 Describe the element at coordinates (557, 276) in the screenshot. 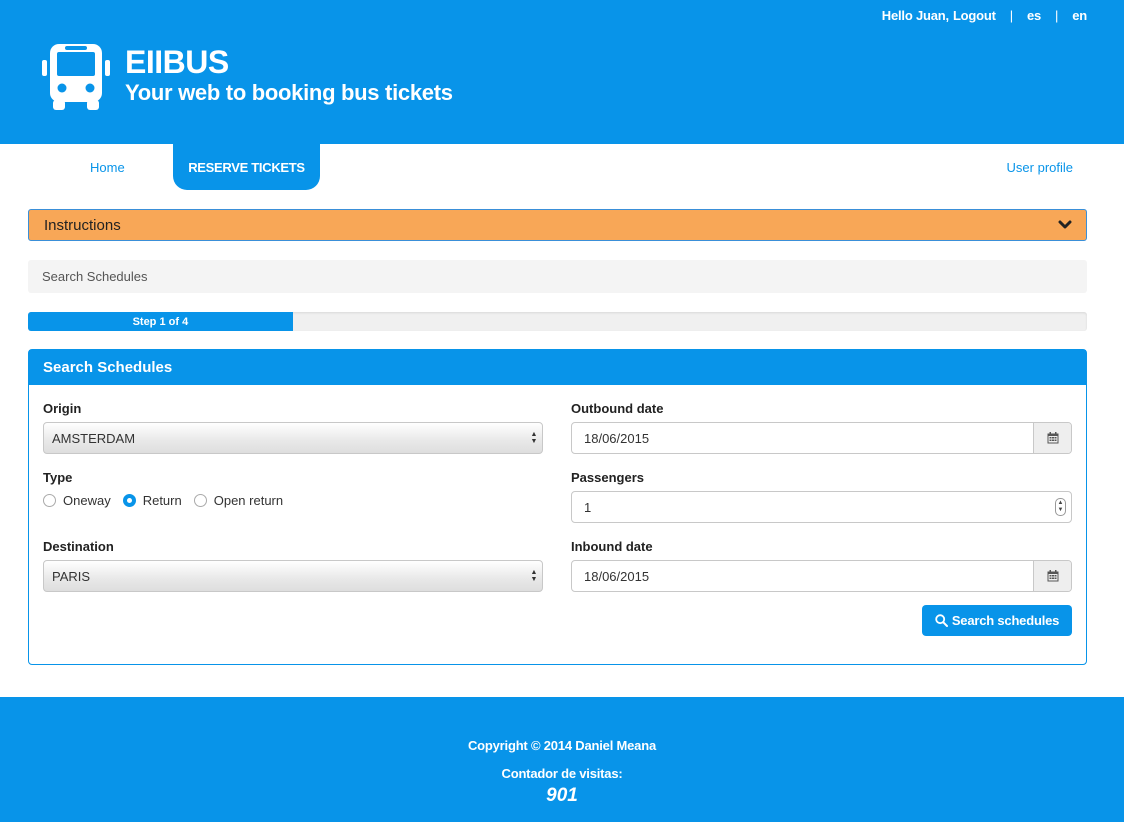

I see `breadcrumb: Search Schedules` at that location.